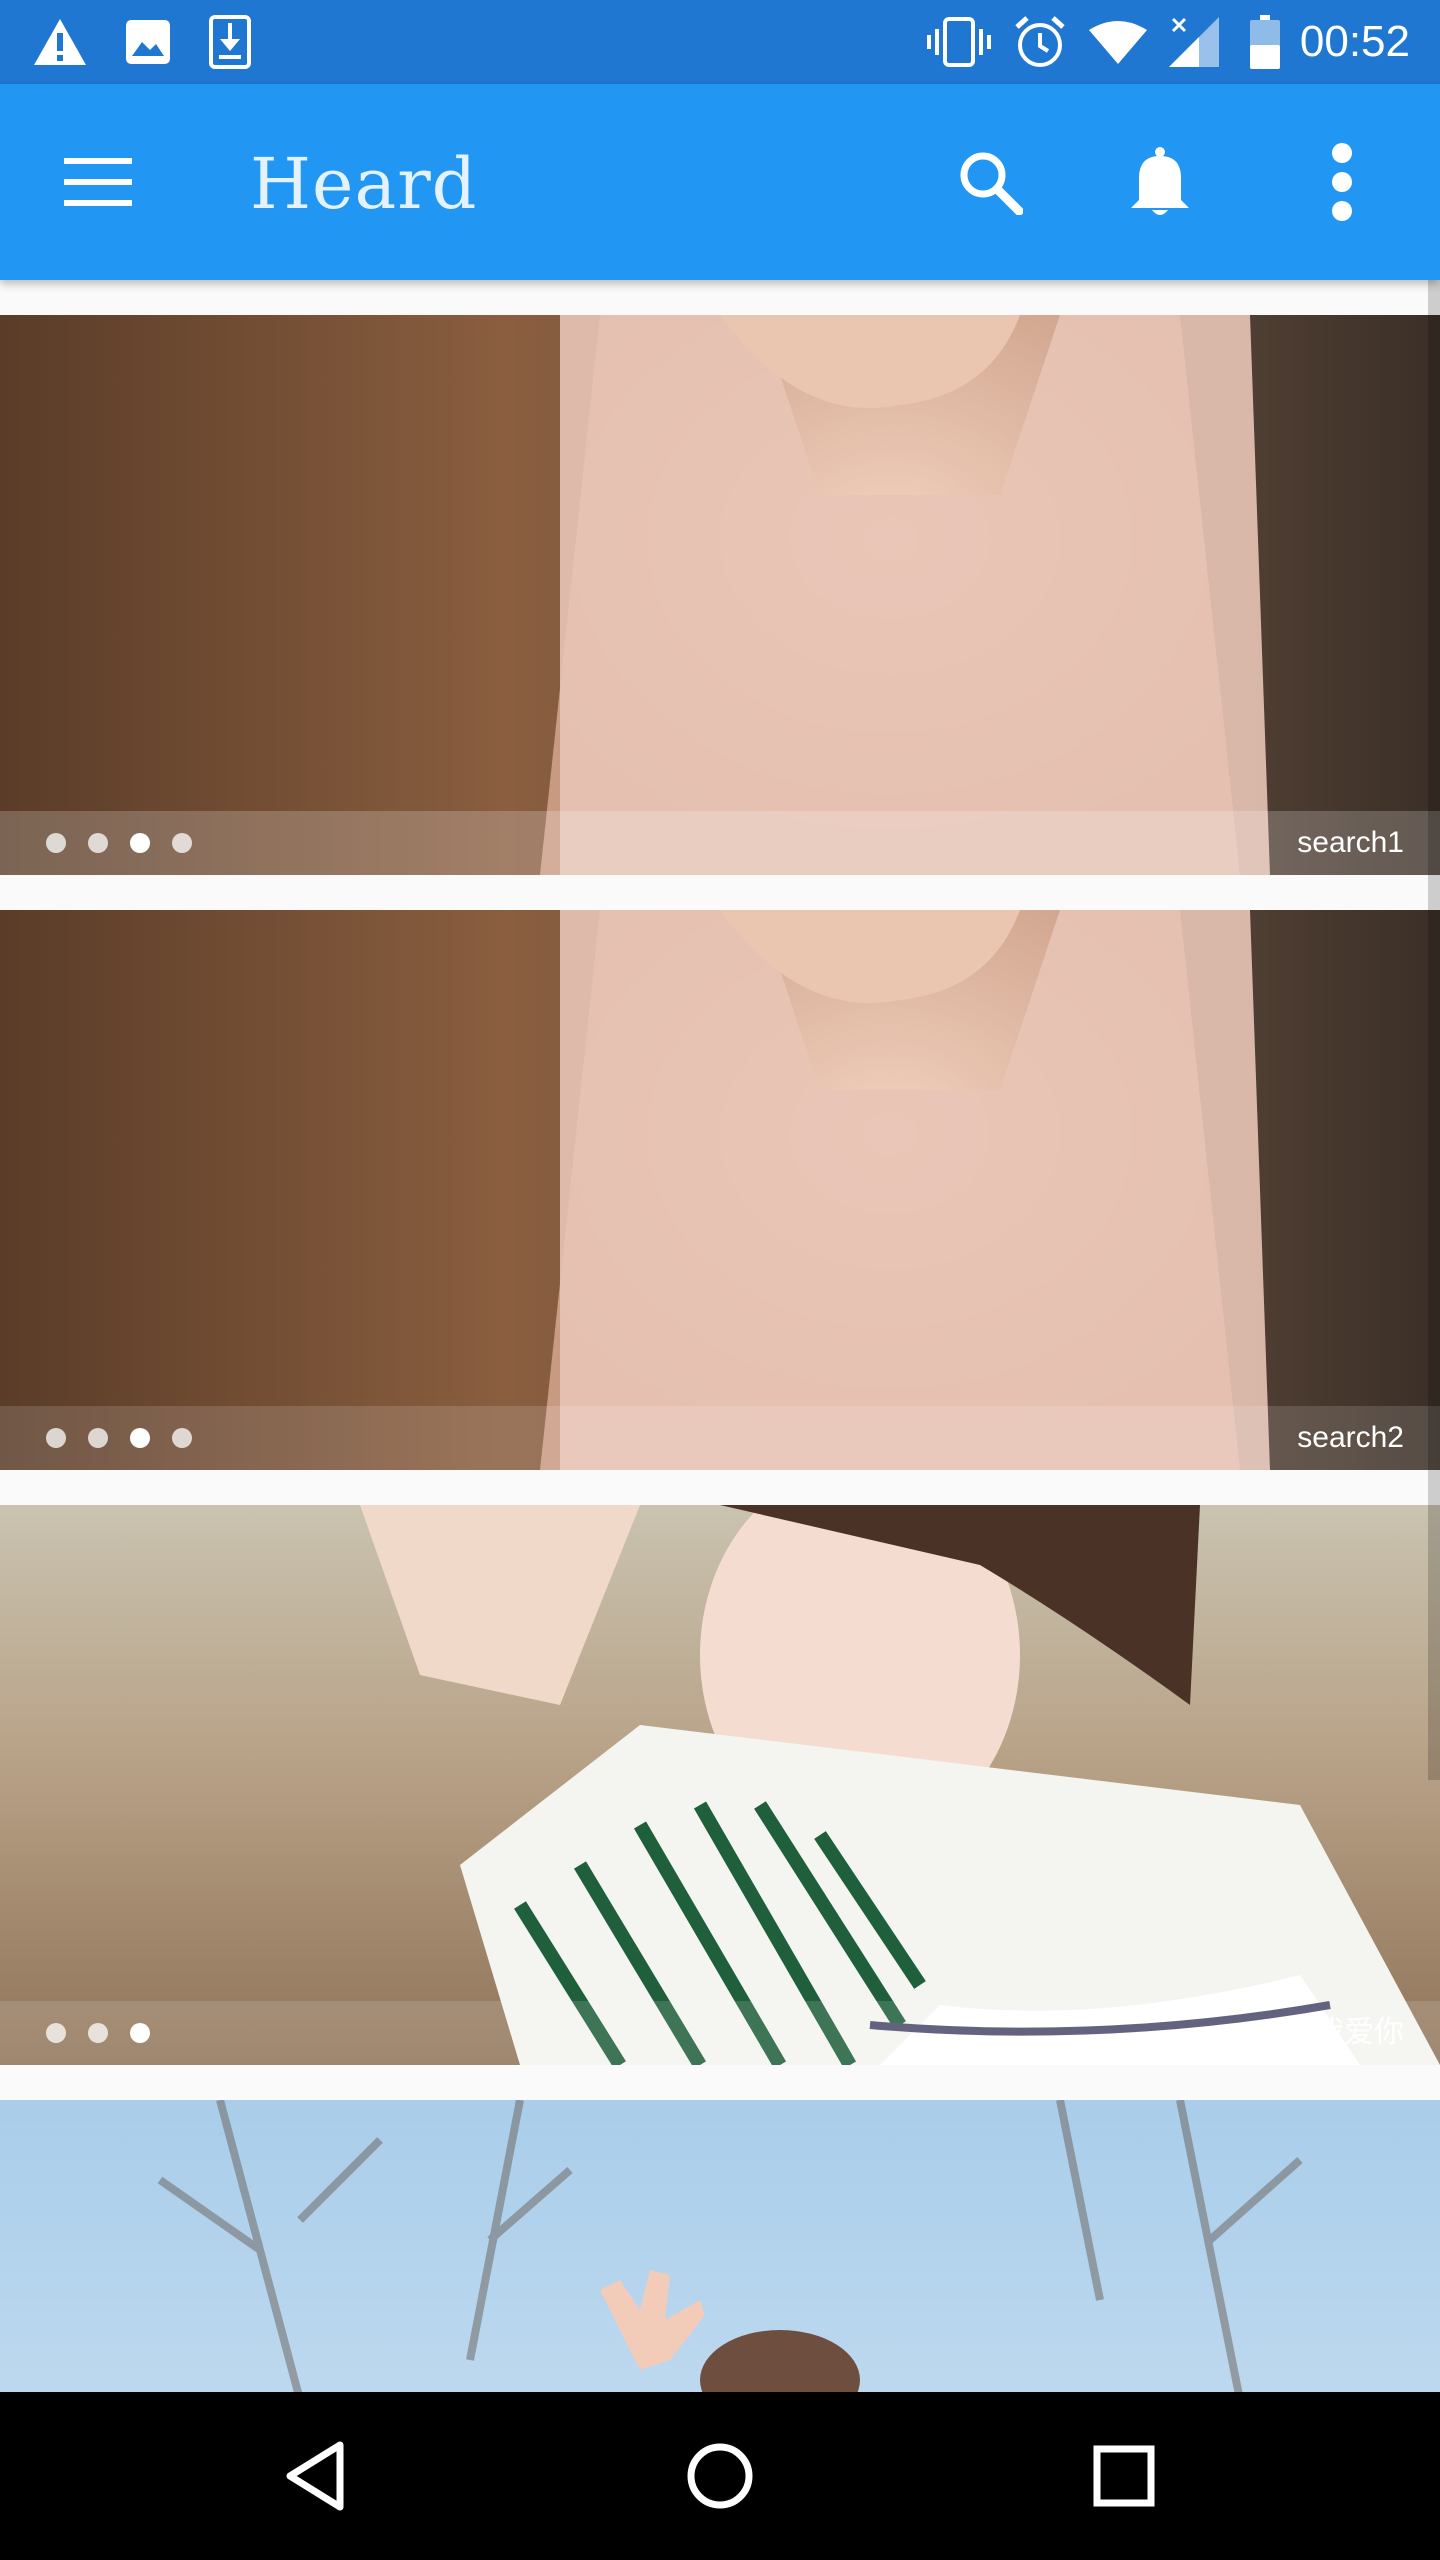  What do you see at coordinates (720, 182) in the screenshot?
I see `app-bar: Heard` at bounding box center [720, 182].